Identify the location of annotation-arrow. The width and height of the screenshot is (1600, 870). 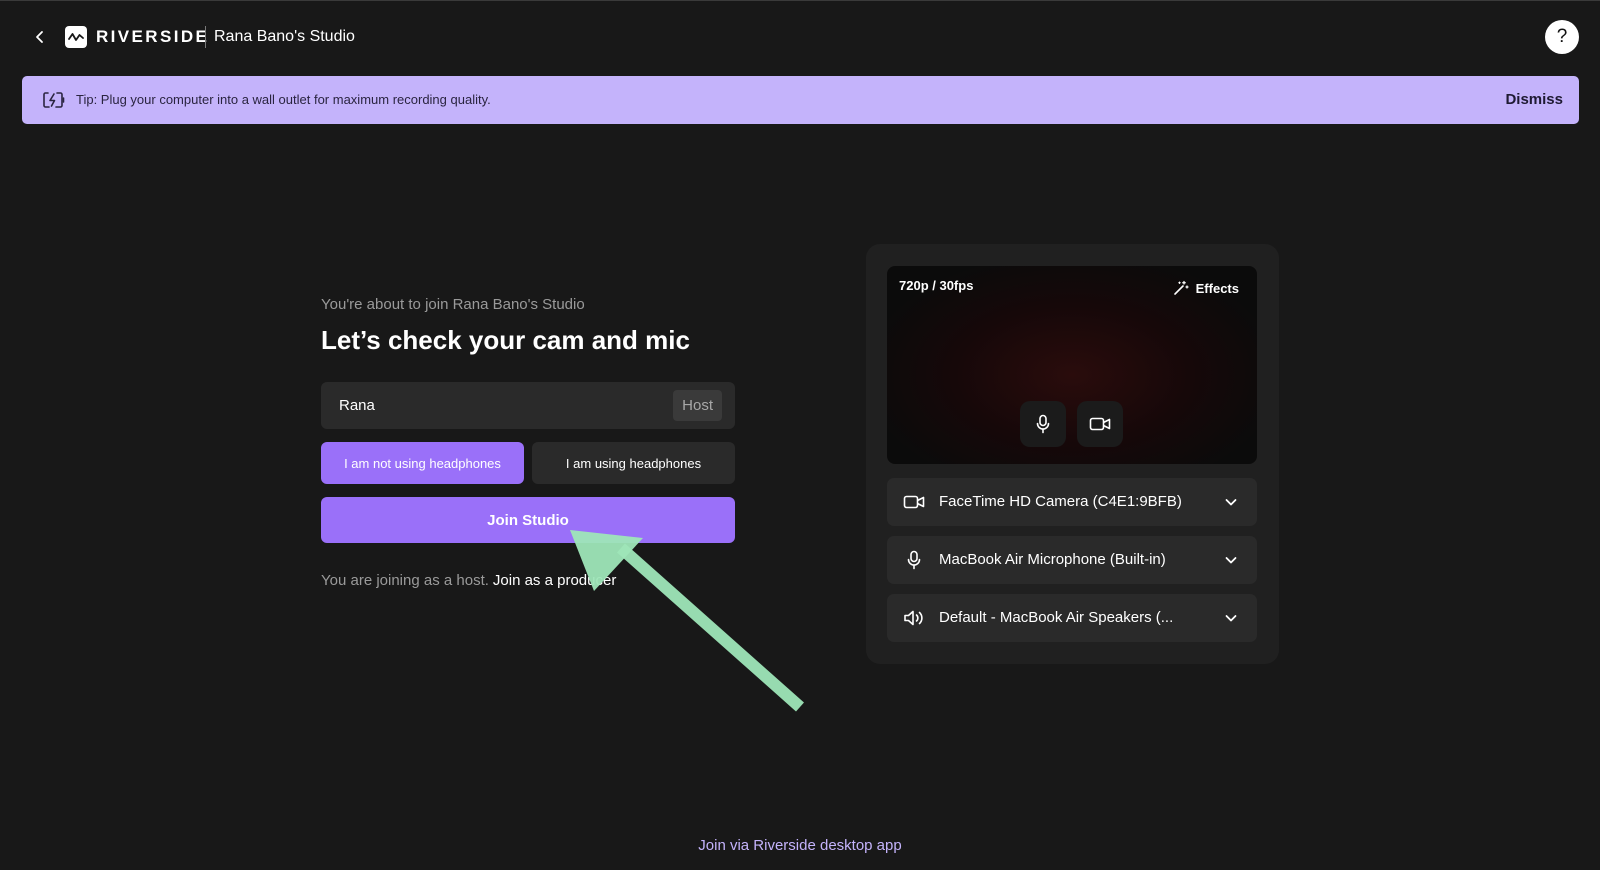
(687, 621).